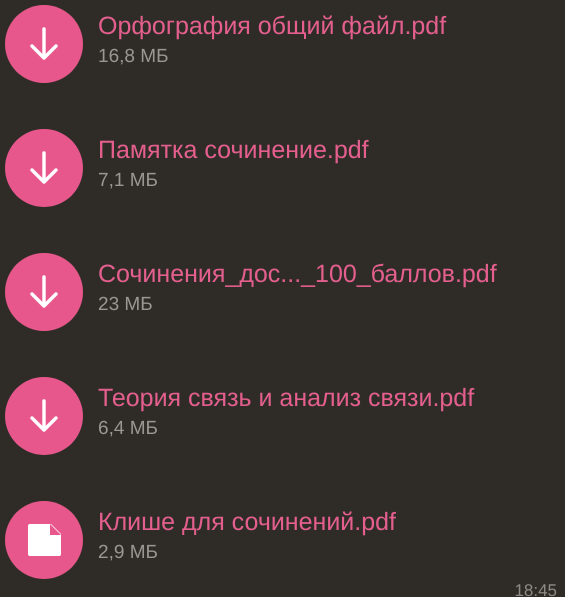 Image resolution: width=565 pixels, height=597 pixels. I want to click on file-name: Орфография общий файл.pdf, so click(272, 26).